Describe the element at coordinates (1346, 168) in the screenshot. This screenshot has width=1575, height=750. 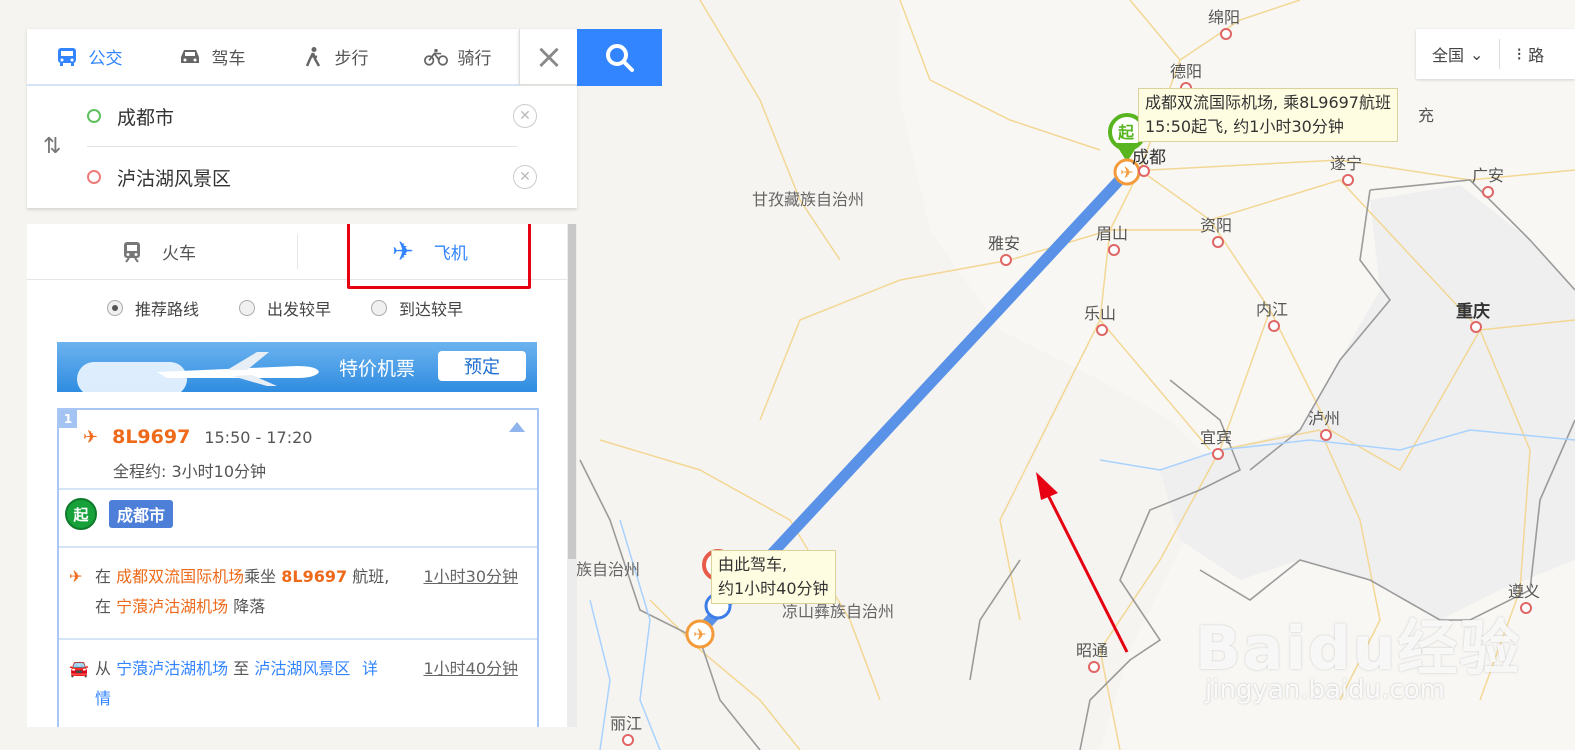
I see `city-label-suining: 遂宁` at that location.